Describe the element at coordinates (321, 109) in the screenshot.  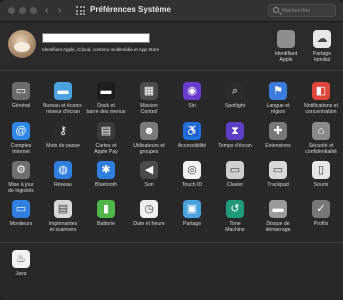
I see `pref-pane-label: Notifications et concentration` at that location.